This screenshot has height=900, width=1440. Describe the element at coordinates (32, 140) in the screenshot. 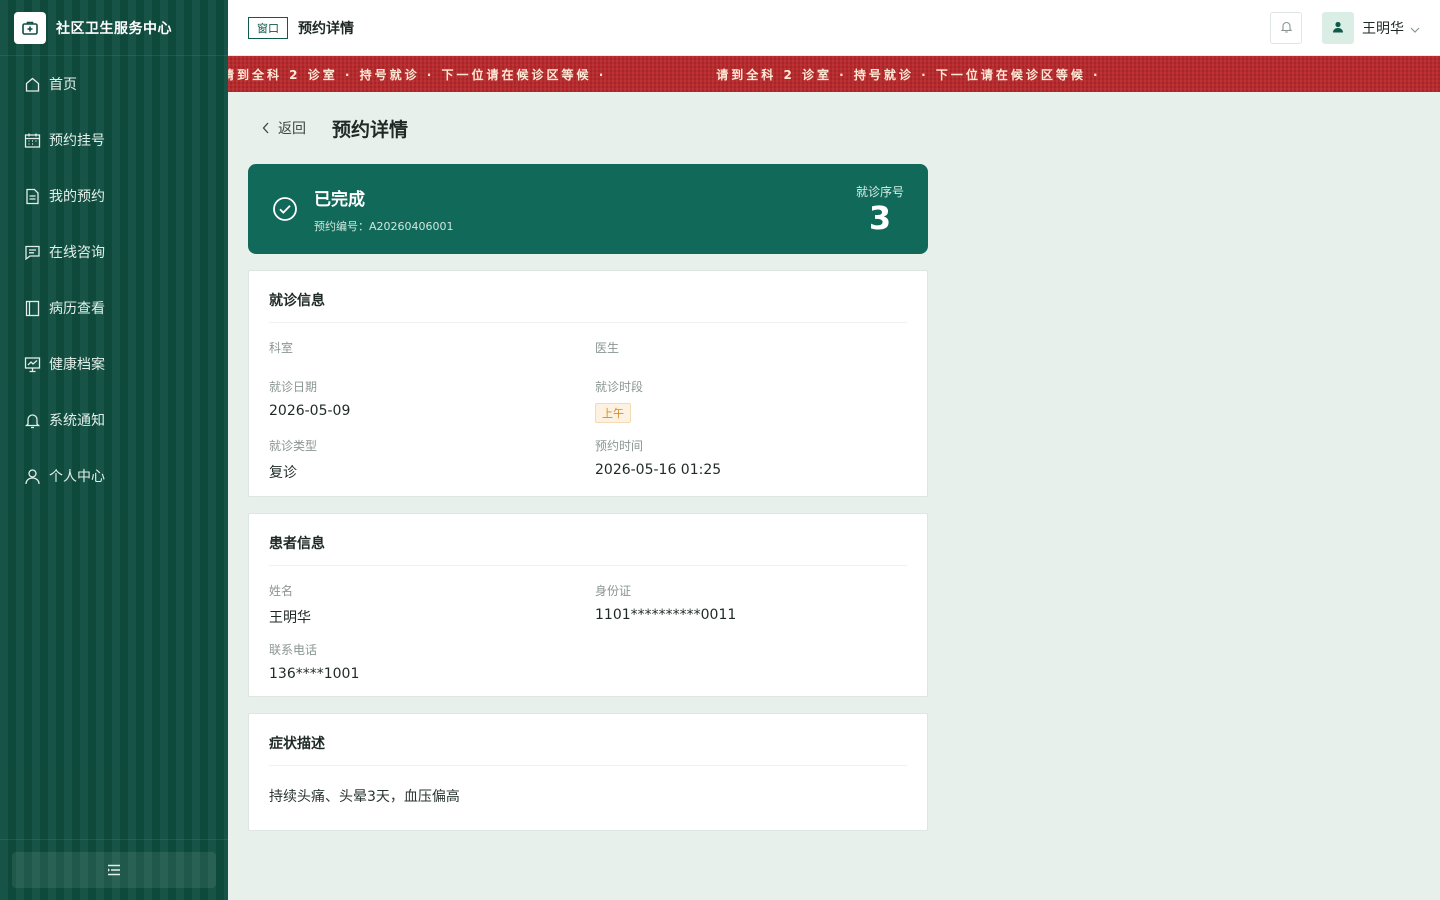

I see `calendar-icon` at that location.